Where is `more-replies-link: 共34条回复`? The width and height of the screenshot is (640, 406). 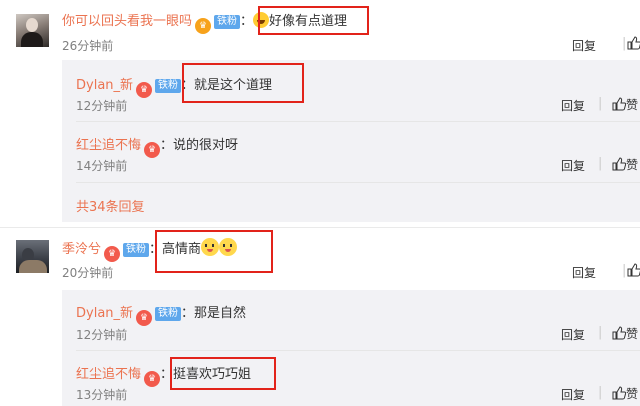 more-replies-link: 共34条回复 is located at coordinates (110, 205).